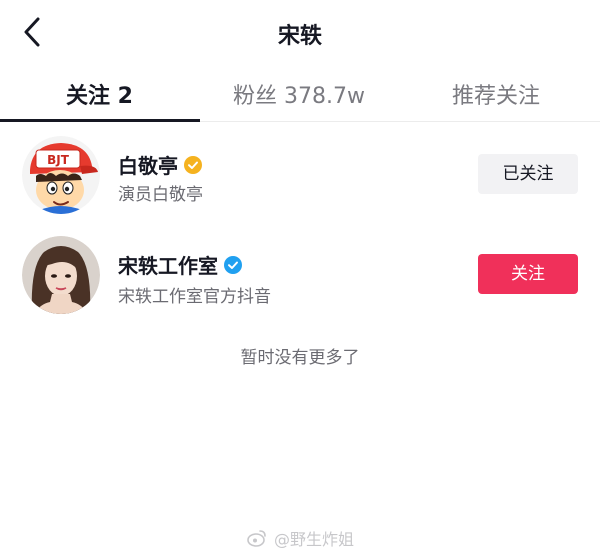 This screenshot has width=600, height=556. I want to click on avatar: BJT, so click(61, 175).